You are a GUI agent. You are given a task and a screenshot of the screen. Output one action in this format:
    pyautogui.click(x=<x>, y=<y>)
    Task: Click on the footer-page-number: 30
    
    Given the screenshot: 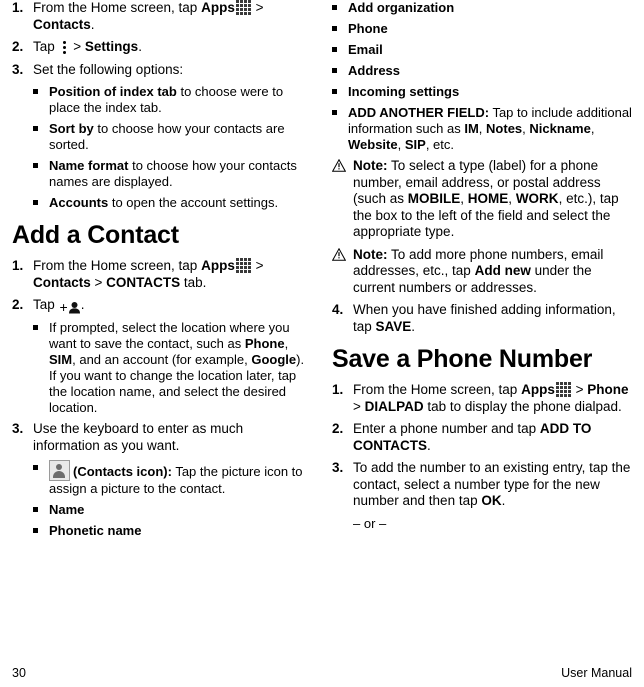 What is the action you would take?
    pyautogui.click(x=19, y=673)
    